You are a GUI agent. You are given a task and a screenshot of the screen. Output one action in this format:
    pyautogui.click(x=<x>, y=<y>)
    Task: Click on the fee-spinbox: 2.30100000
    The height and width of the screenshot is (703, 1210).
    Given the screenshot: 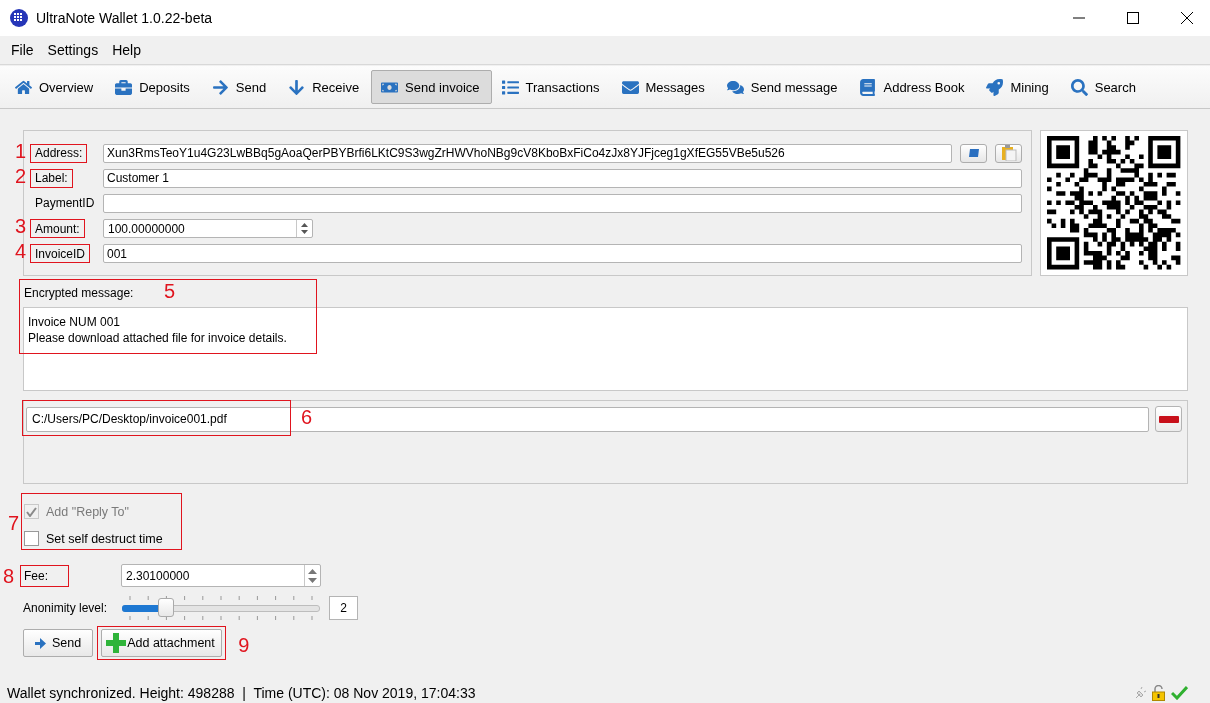 What is the action you would take?
    pyautogui.click(x=221, y=575)
    